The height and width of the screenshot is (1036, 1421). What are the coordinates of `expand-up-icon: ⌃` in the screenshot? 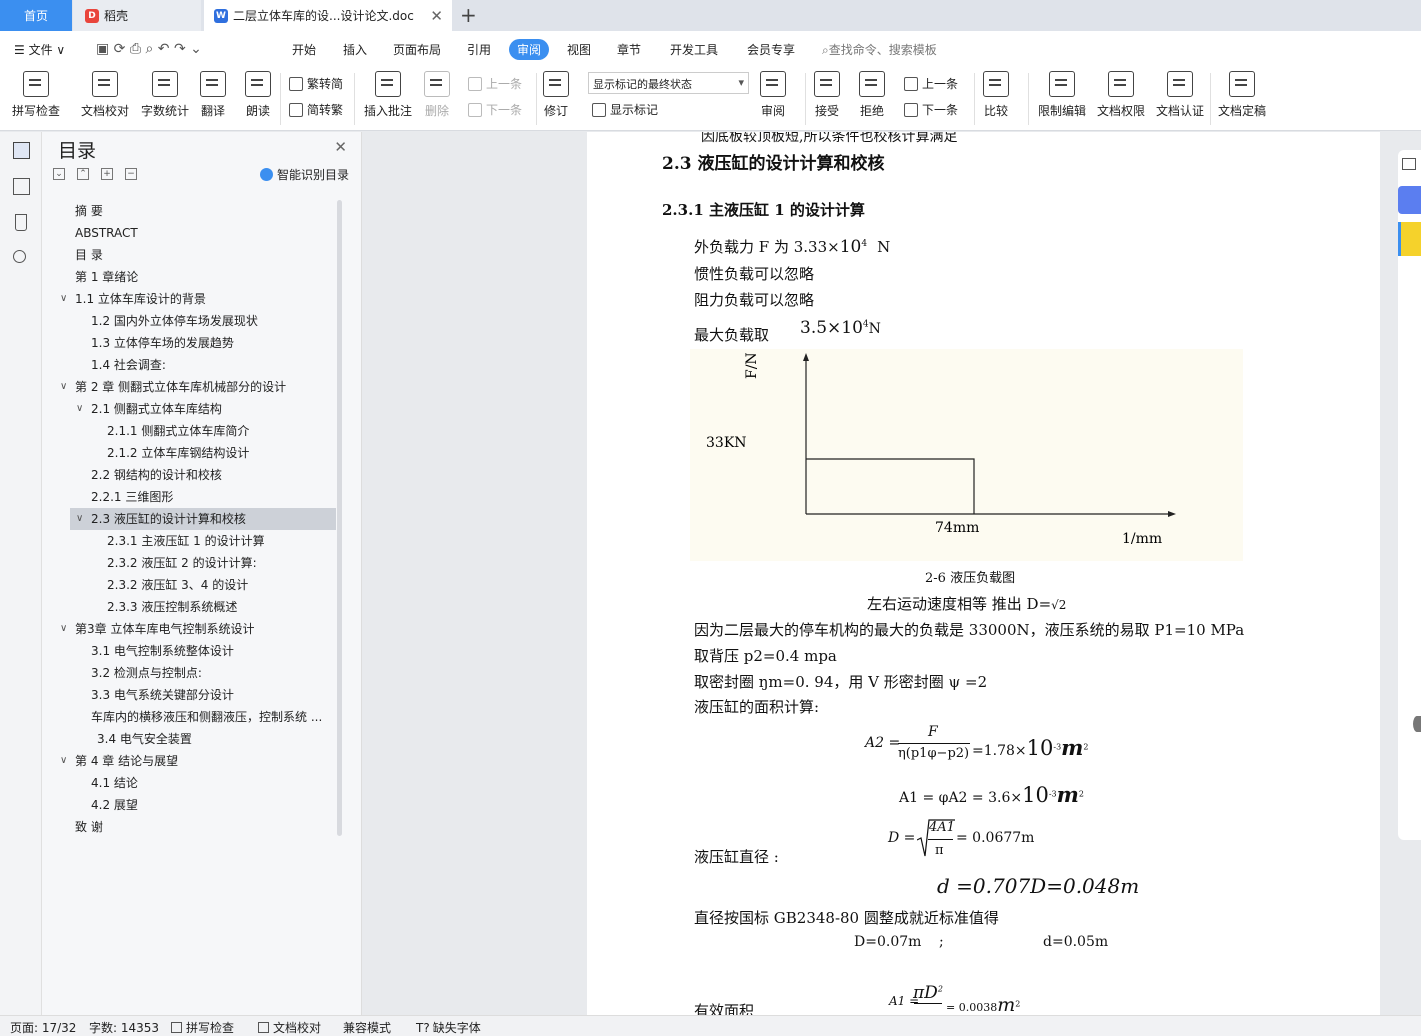 It's located at (83, 174).